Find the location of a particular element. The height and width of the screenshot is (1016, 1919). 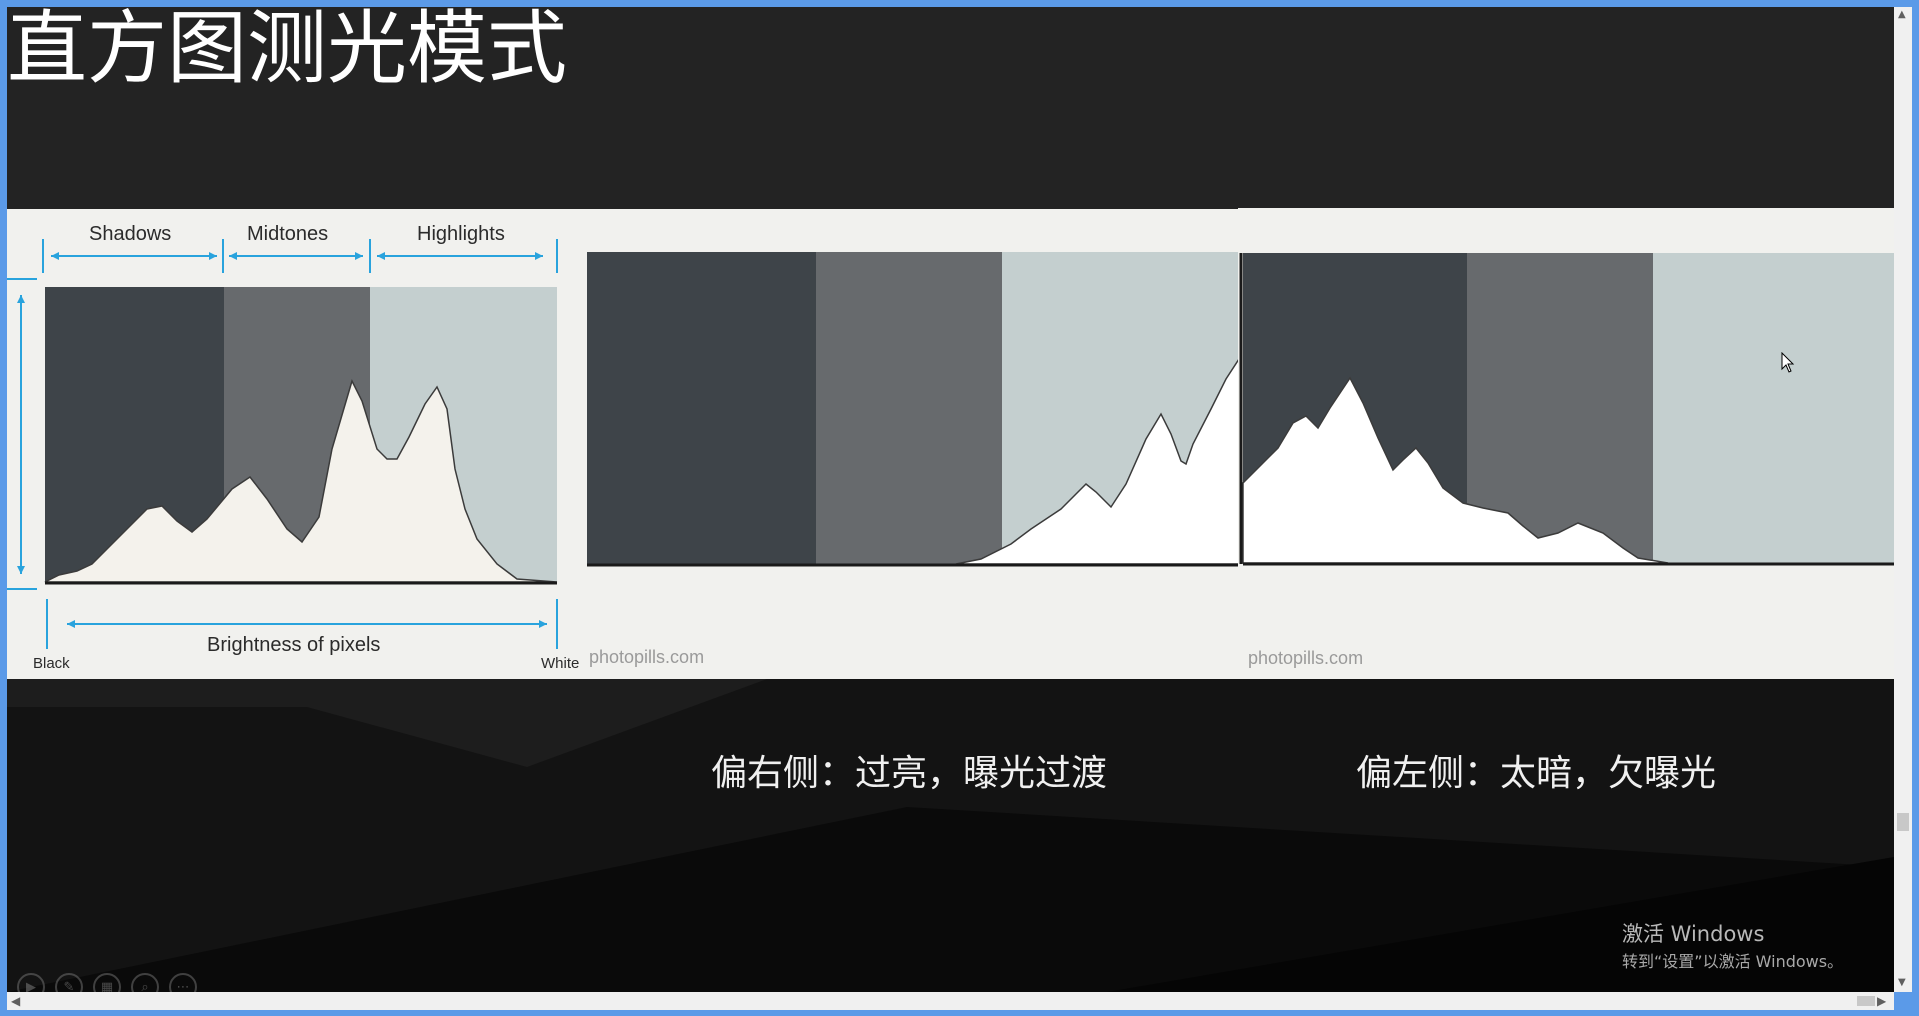

slide-title: 直方图测光模式 is located at coordinates (287, 51).